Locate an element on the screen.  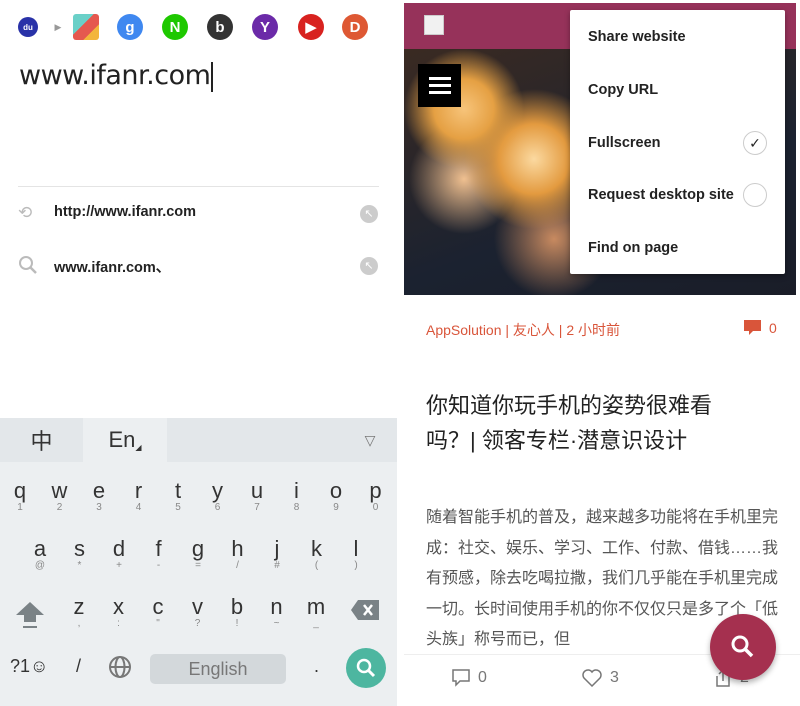
article-meta: AppSolution | 友心人 | 2 小时前 is located at coordinates (523, 330).